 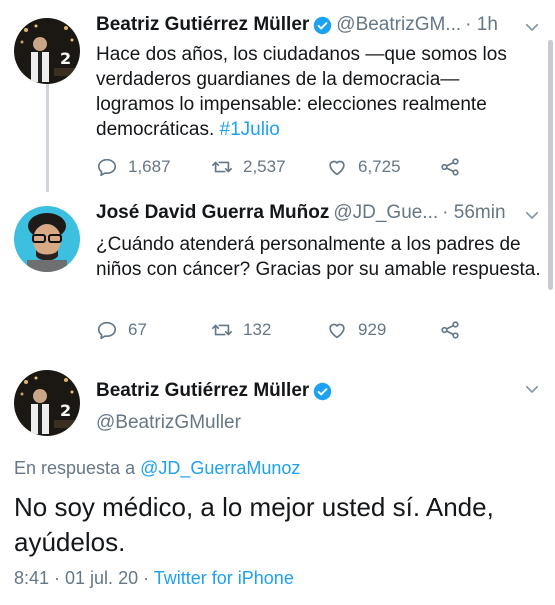 I want to click on like-button: 6,725, so click(x=363, y=167).